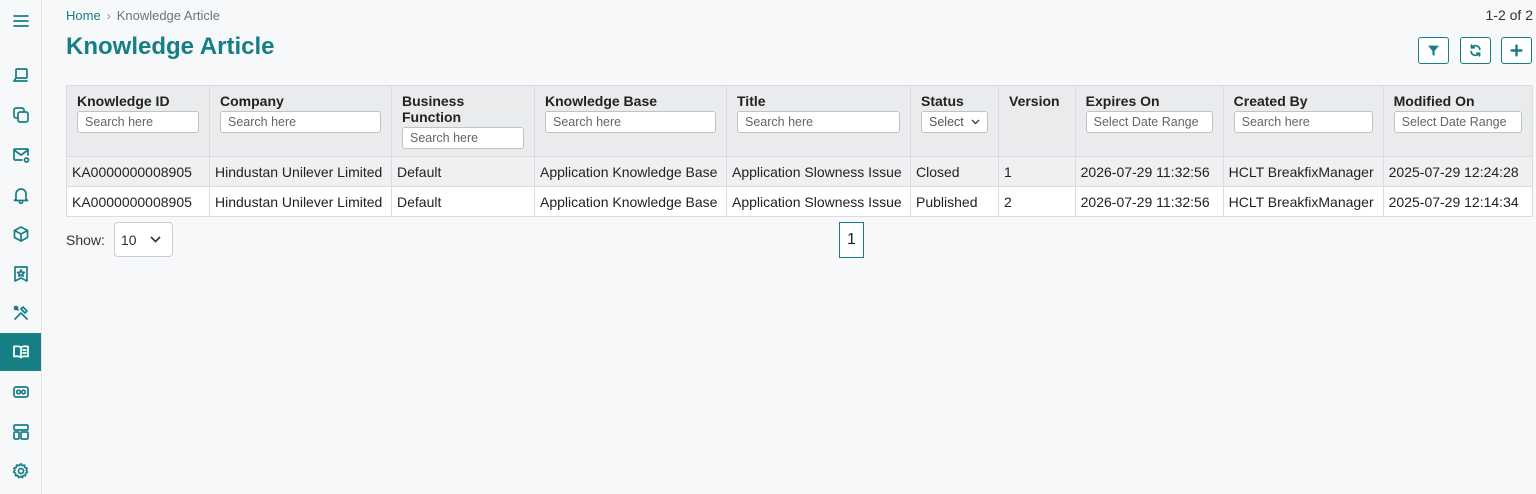 This screenshot has height=494, width=1536. I want to click on sidebar, so click(21, 247).